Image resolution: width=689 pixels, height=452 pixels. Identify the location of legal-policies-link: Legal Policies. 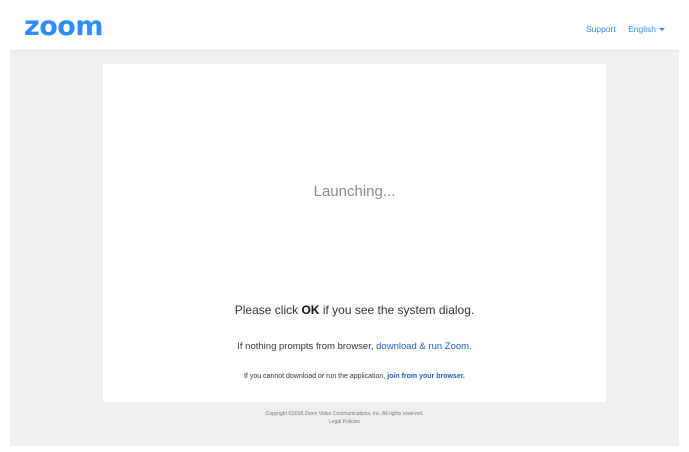
(344, 422).